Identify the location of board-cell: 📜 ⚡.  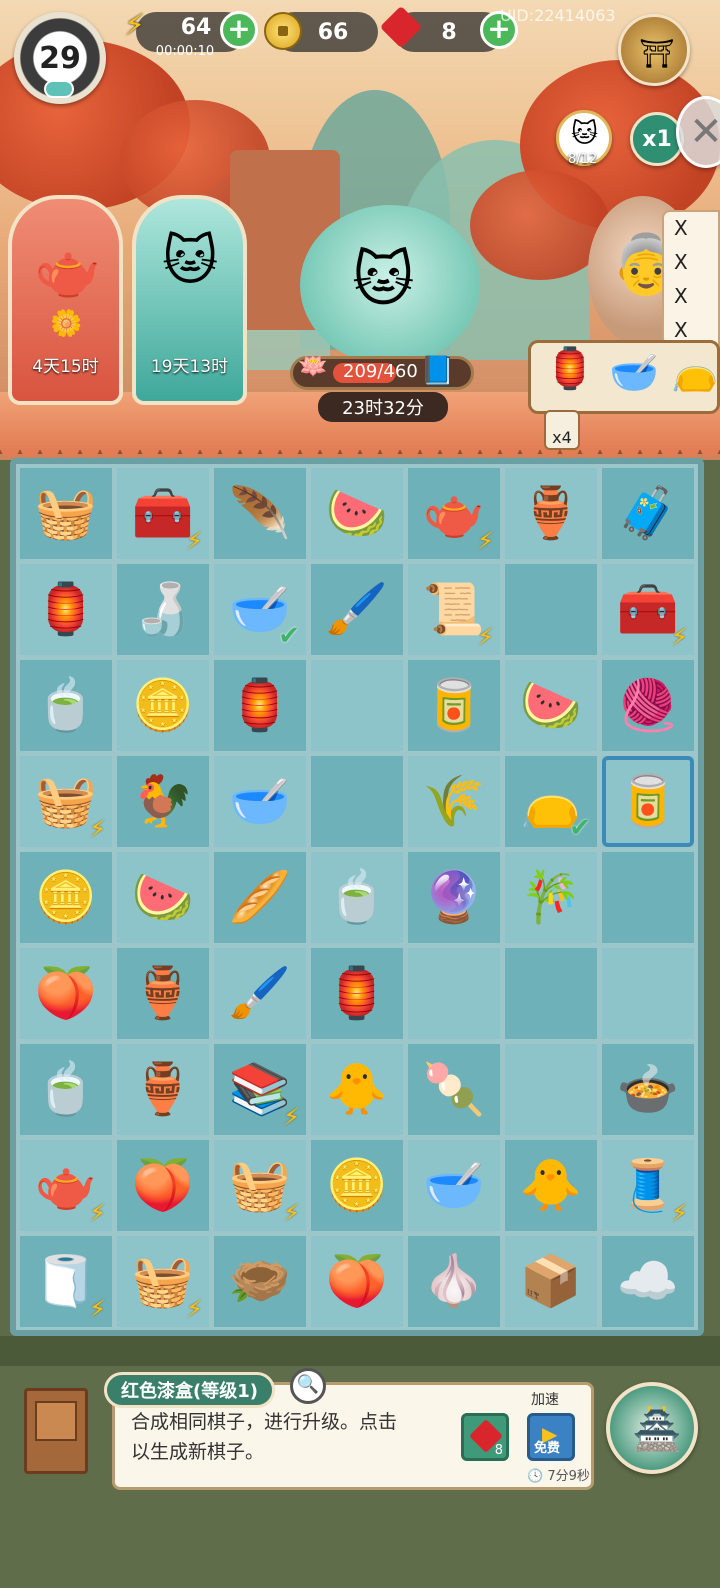
(454, 609).